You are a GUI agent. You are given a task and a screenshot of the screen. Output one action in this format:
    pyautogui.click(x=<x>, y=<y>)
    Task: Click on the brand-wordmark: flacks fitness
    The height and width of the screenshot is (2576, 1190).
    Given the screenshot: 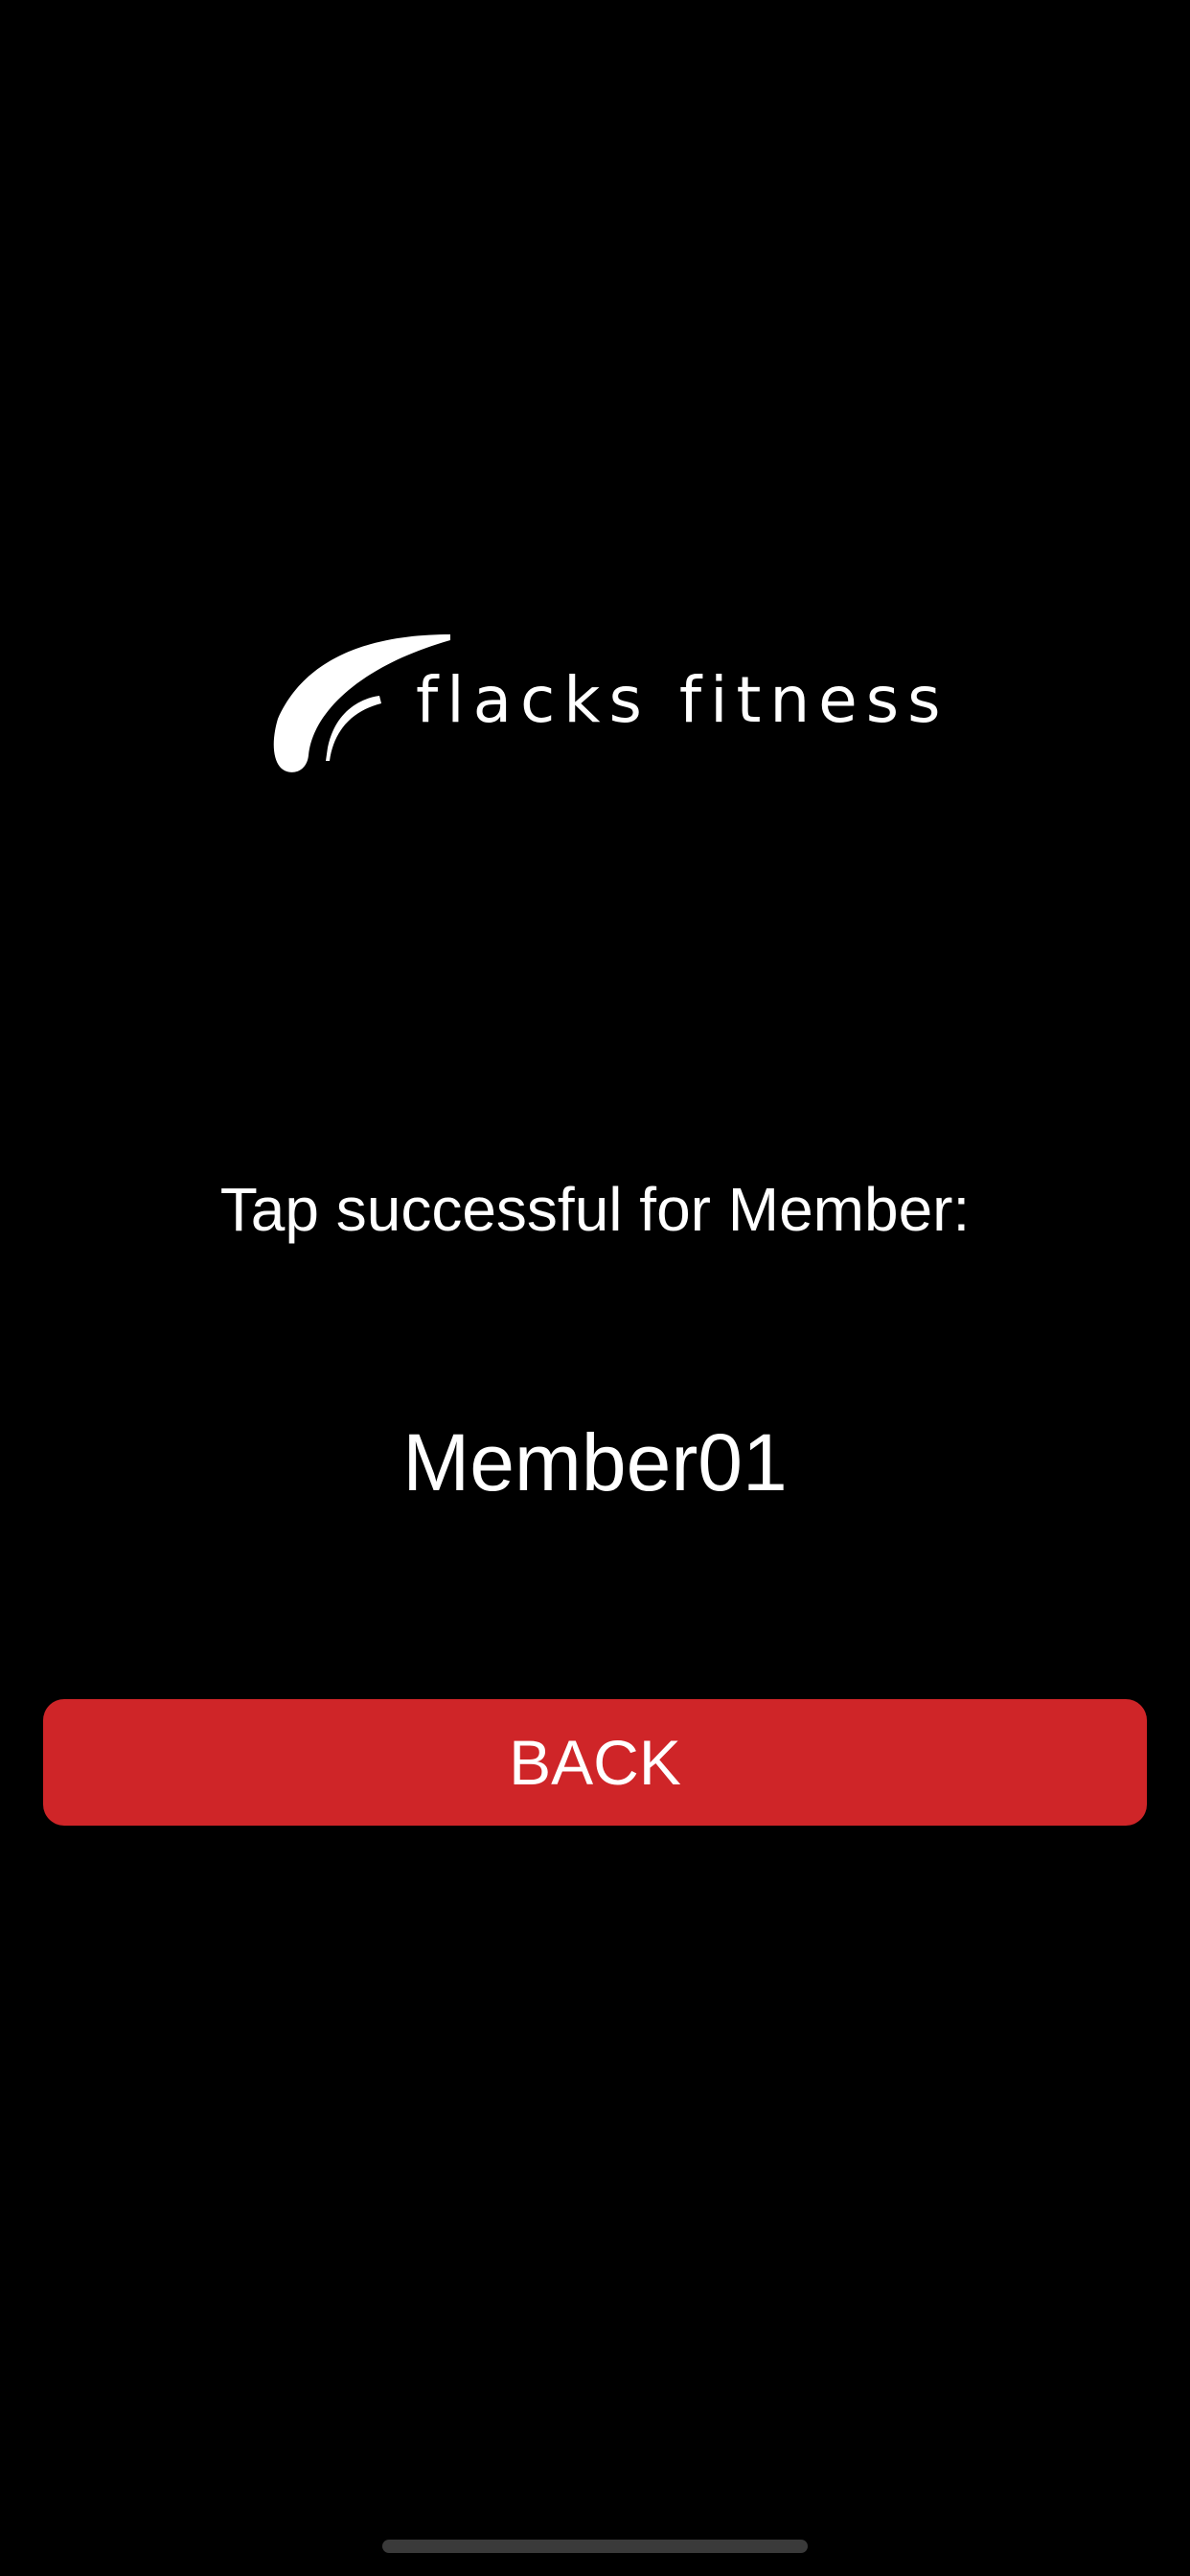 What is the action you would take?
    pyautogui.click(x=683, y=700)
    